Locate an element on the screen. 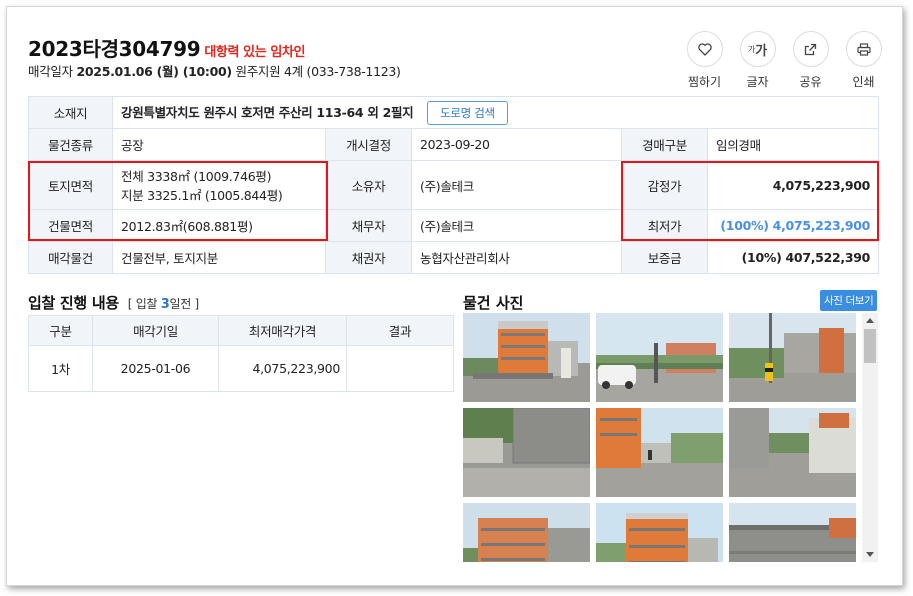  share-button: 공유 is located at coordinates (810, 60).